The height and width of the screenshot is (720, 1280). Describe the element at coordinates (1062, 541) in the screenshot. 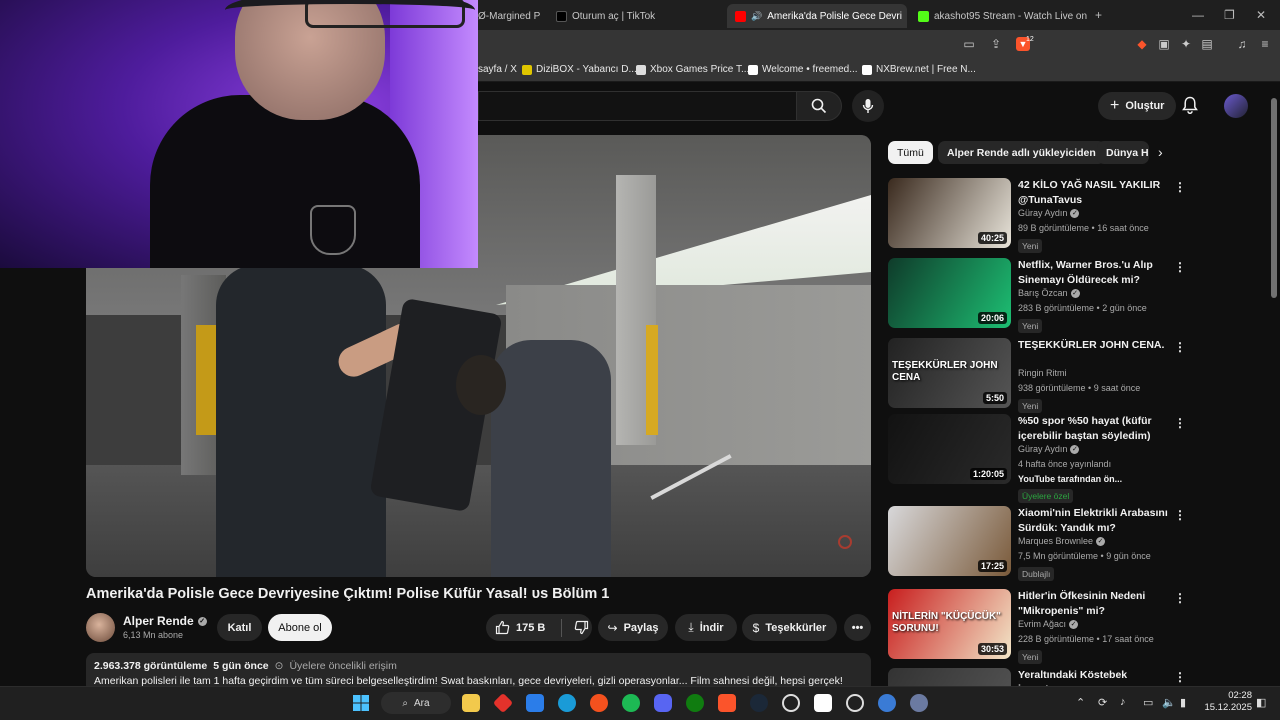

I see `recommendation-channel: Marques Brownlee ✓` at that location.